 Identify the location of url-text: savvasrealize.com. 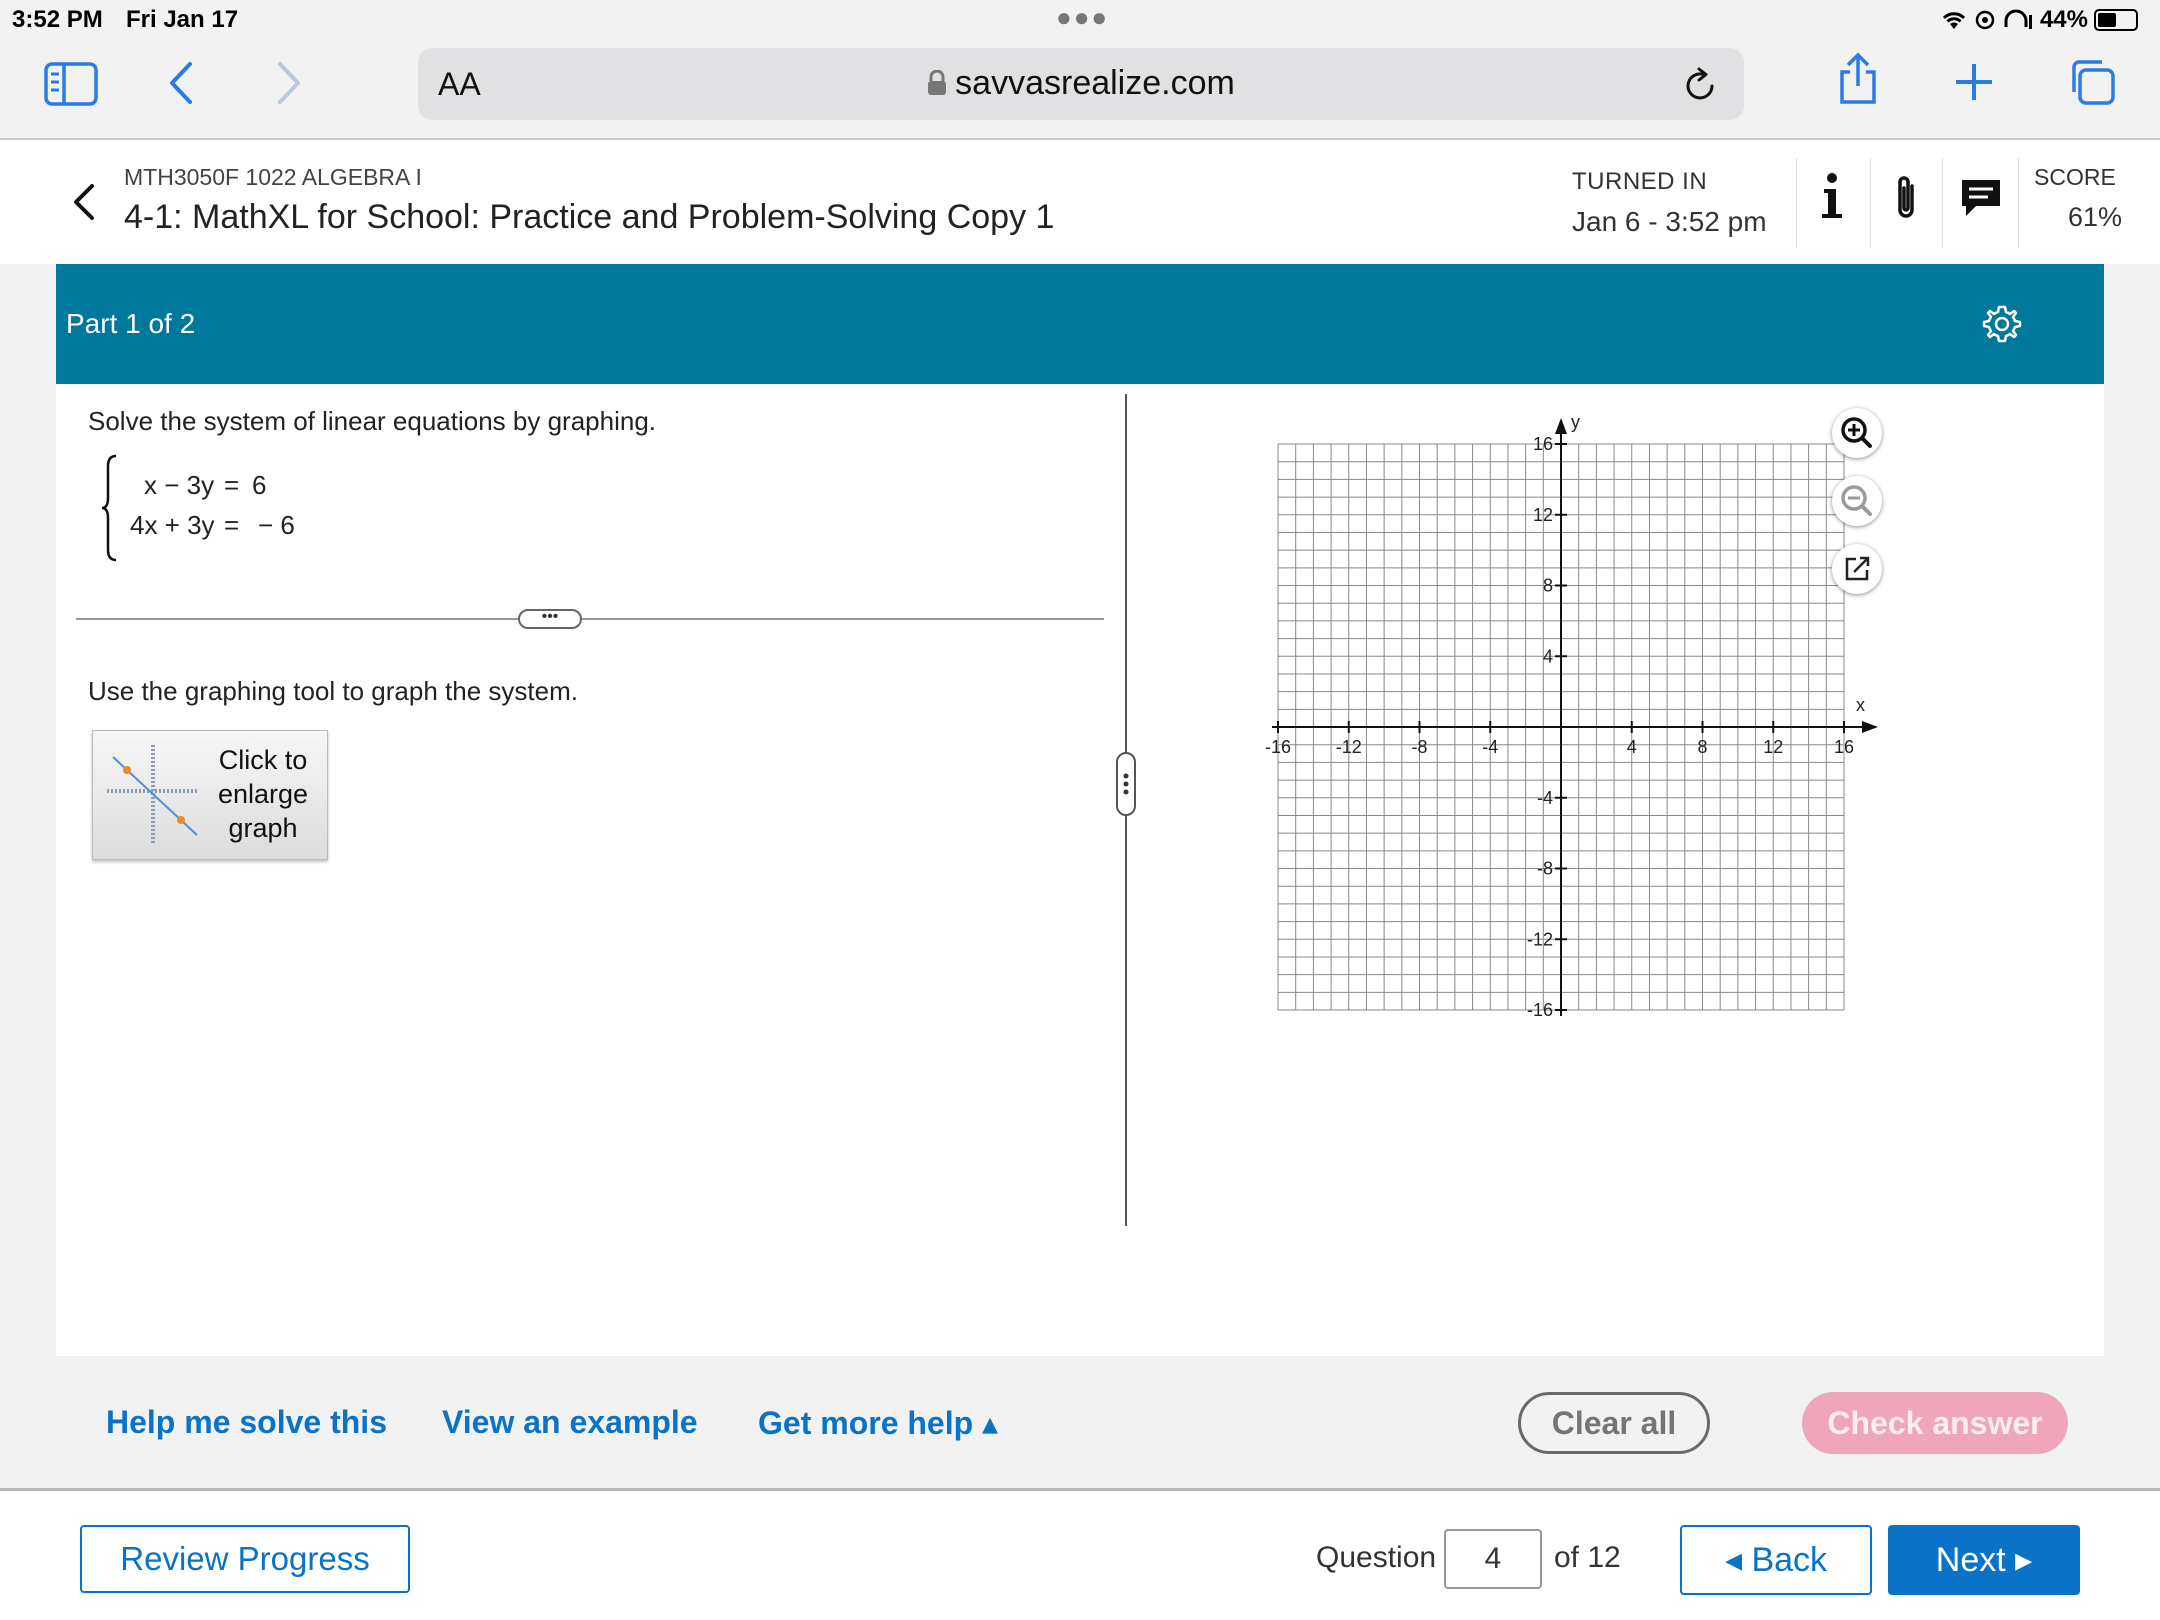
(1081, 83).